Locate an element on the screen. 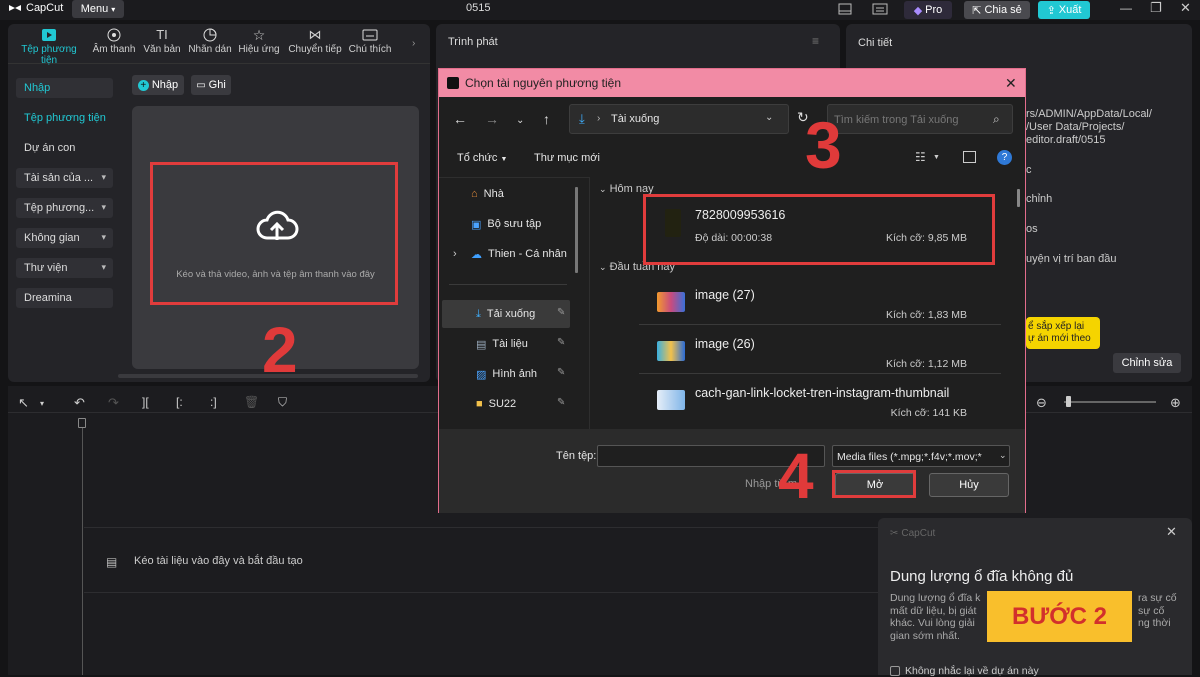 The height and width of the screenshot is (677, 1200). record-button: ▭ Ghi is located at coordinates (211, 85).